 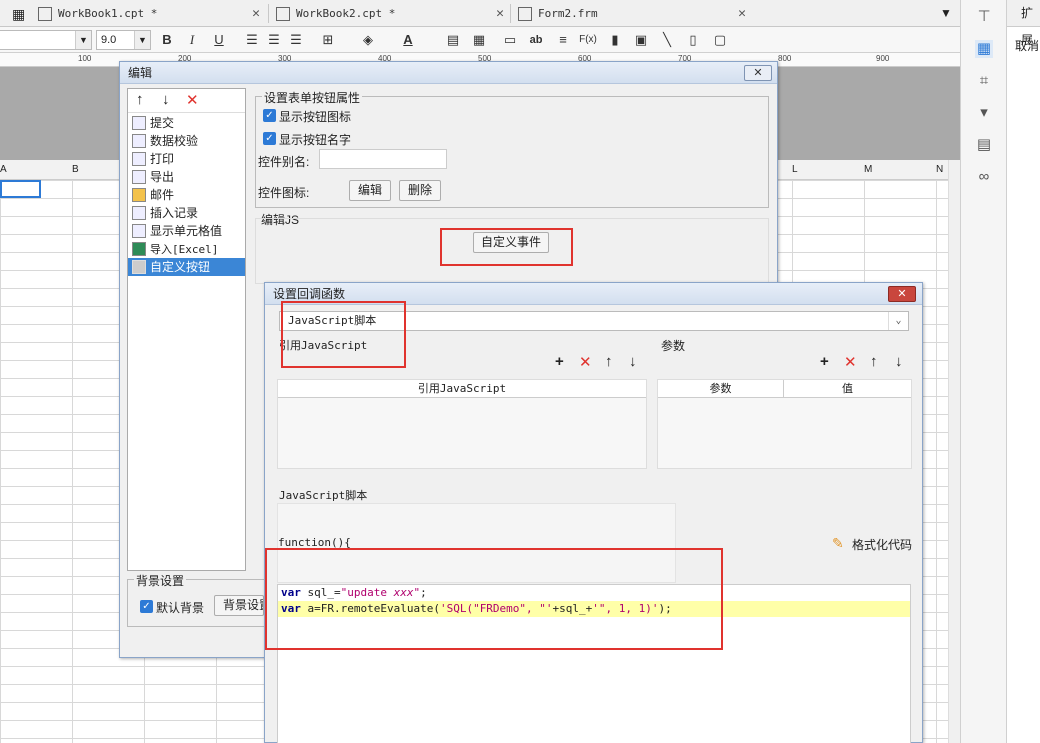 What do you see at coordinates (186, 141) in the screenshot?
I see `tree-item-validation: 数据校验` at bounding box center [186, 141].